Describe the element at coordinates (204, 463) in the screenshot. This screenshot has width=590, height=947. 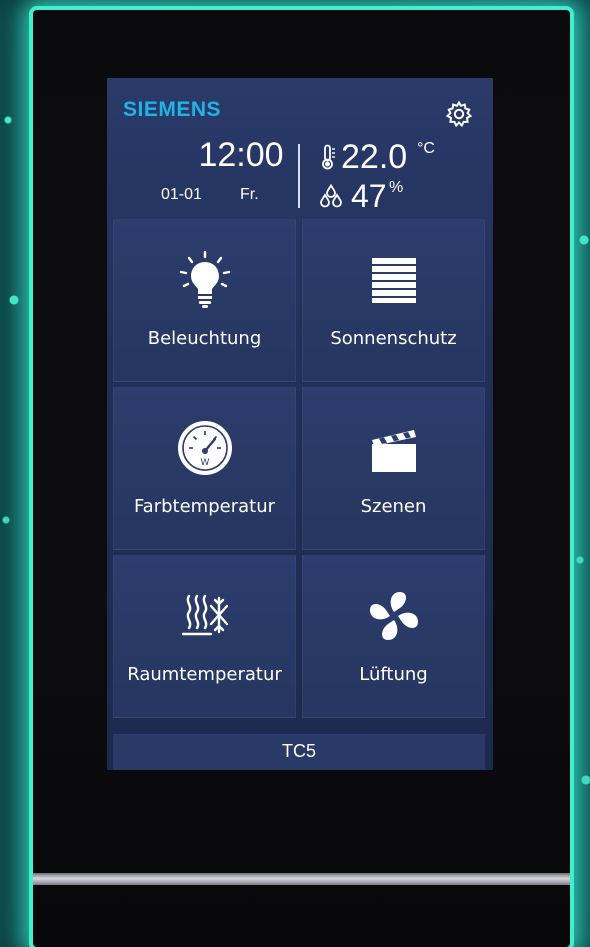
I see `svg-text: W` at that location.